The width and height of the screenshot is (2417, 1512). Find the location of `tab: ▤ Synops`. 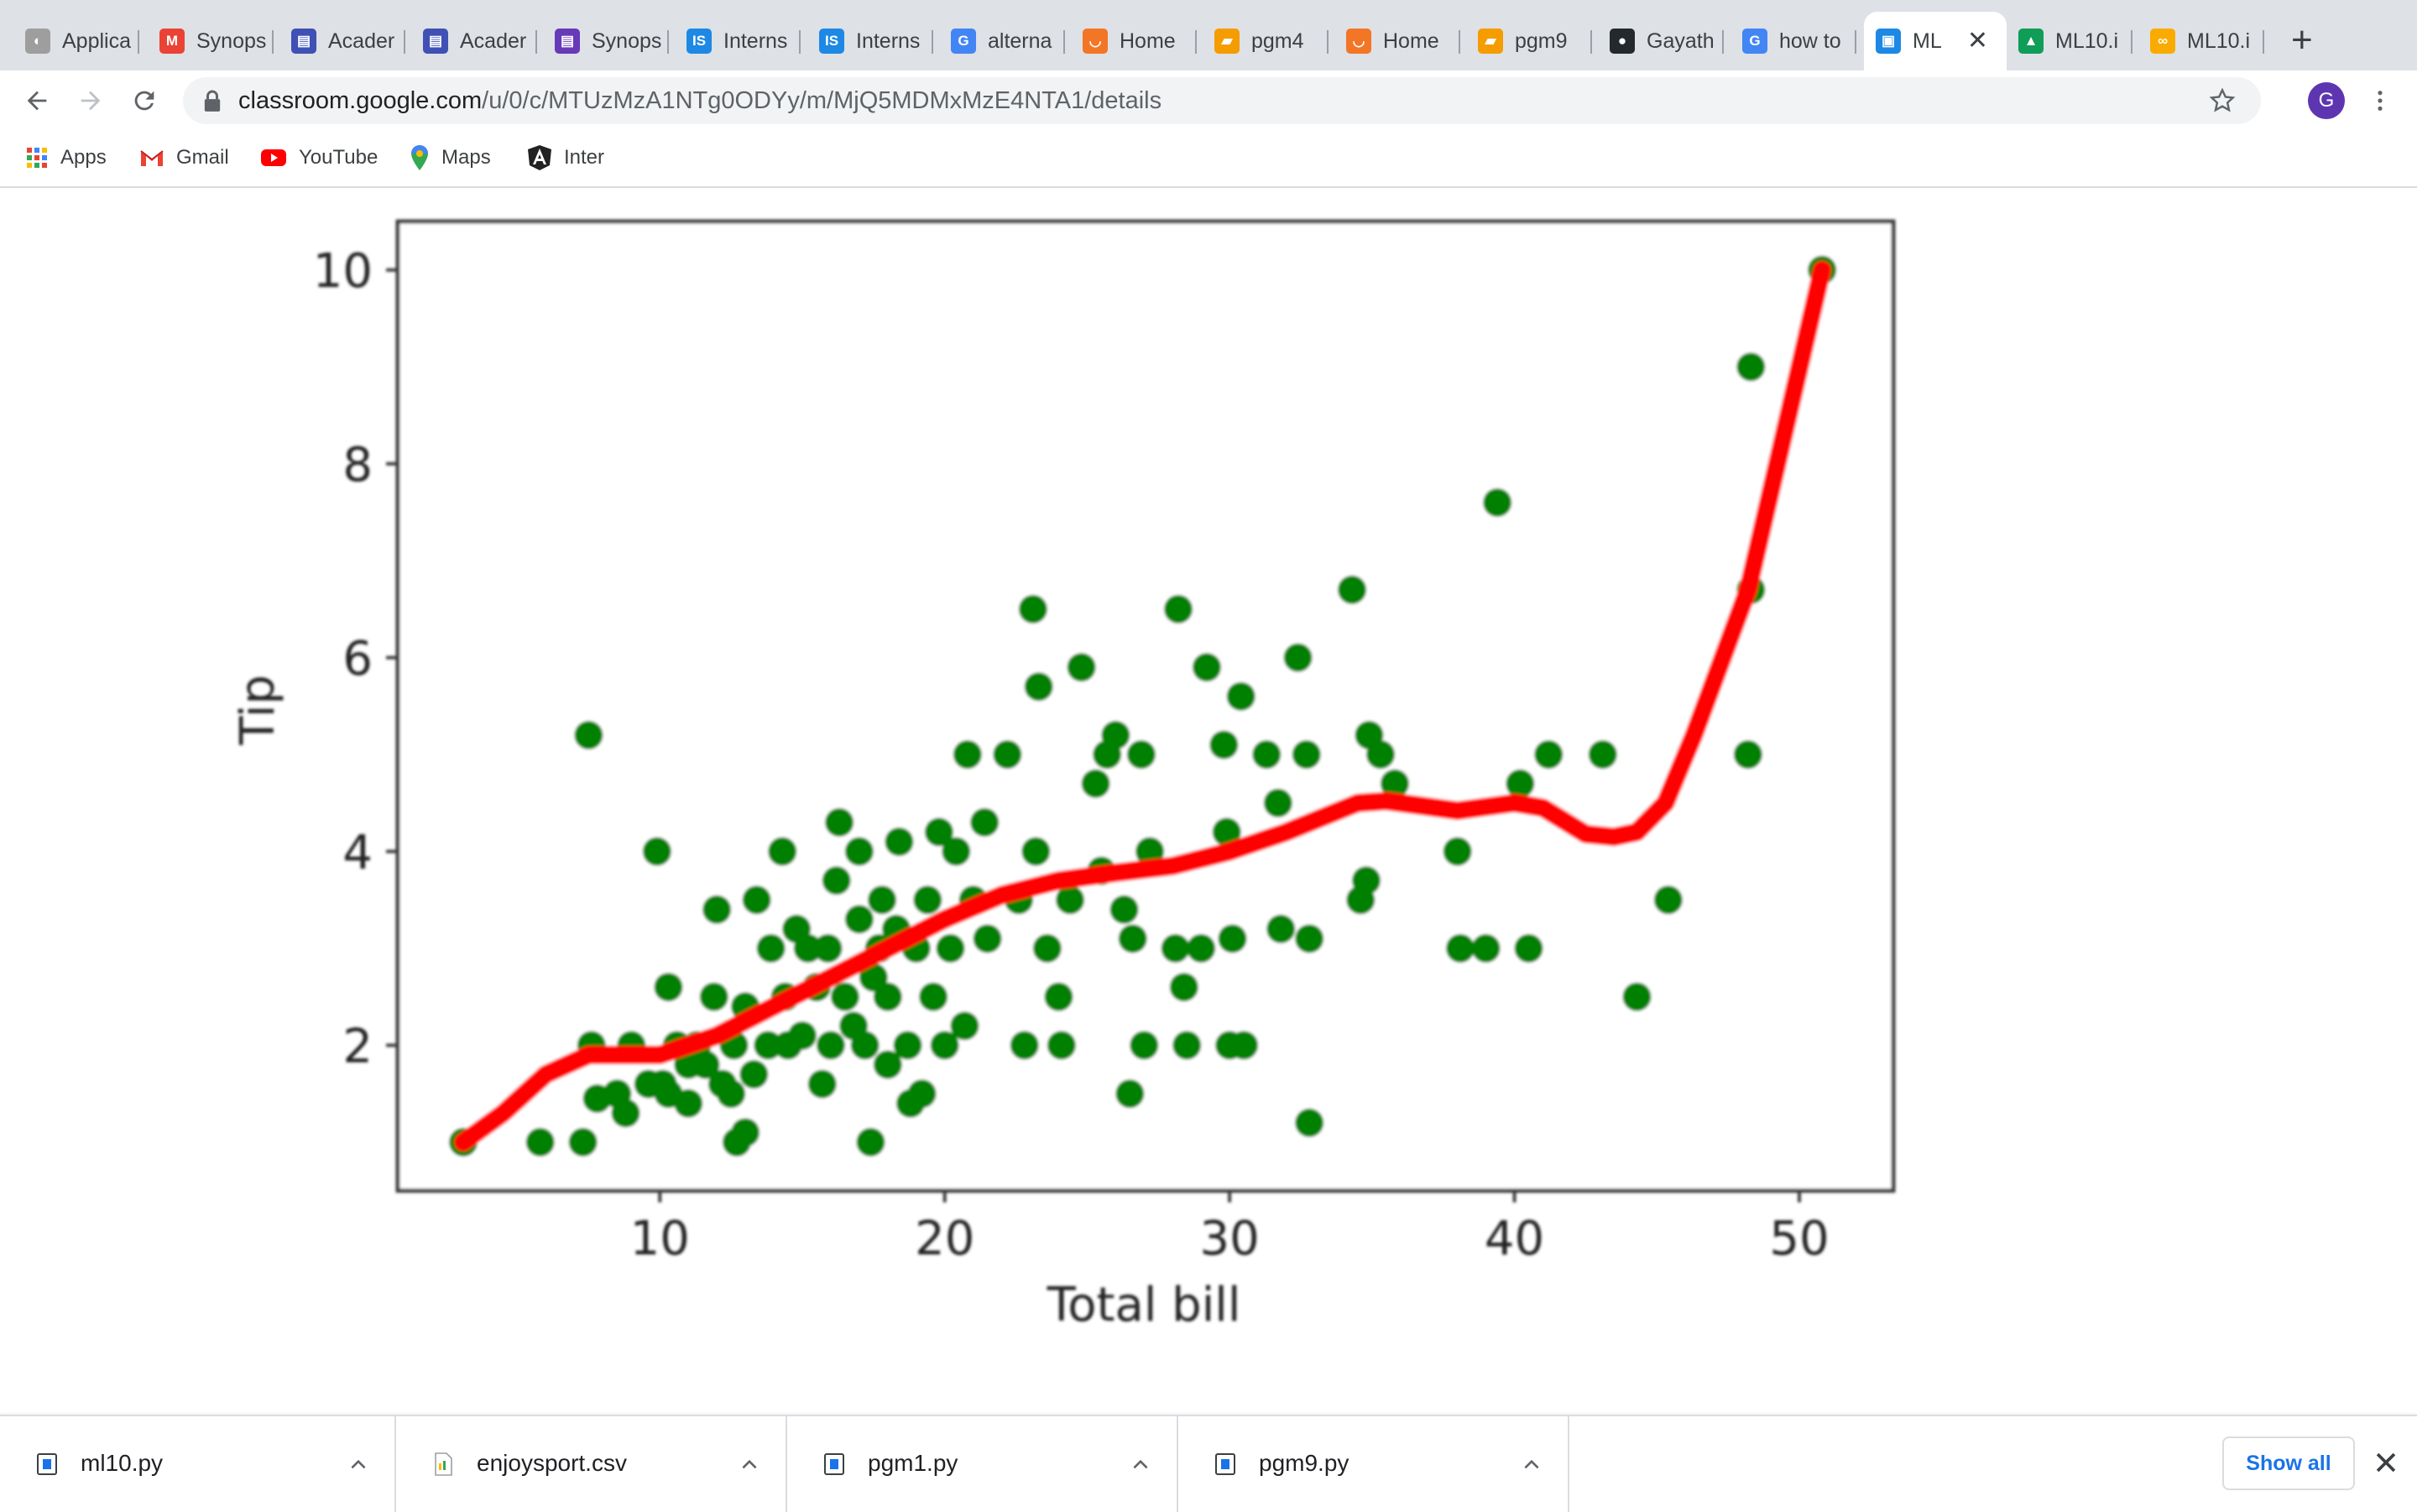

tab: ▤ Synops is located at coordinates (606, 41).